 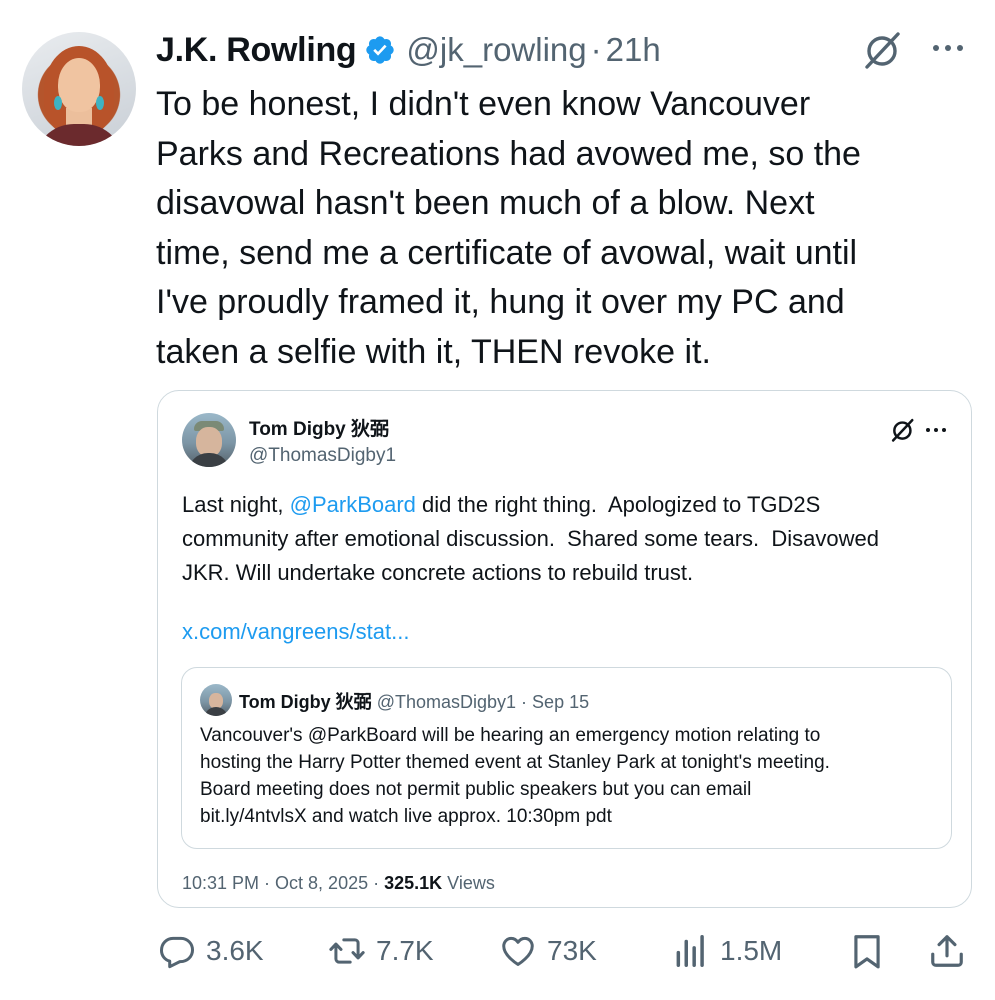 I want to click on quoted-views-count: 325.1K, so click(x=413, y=883).